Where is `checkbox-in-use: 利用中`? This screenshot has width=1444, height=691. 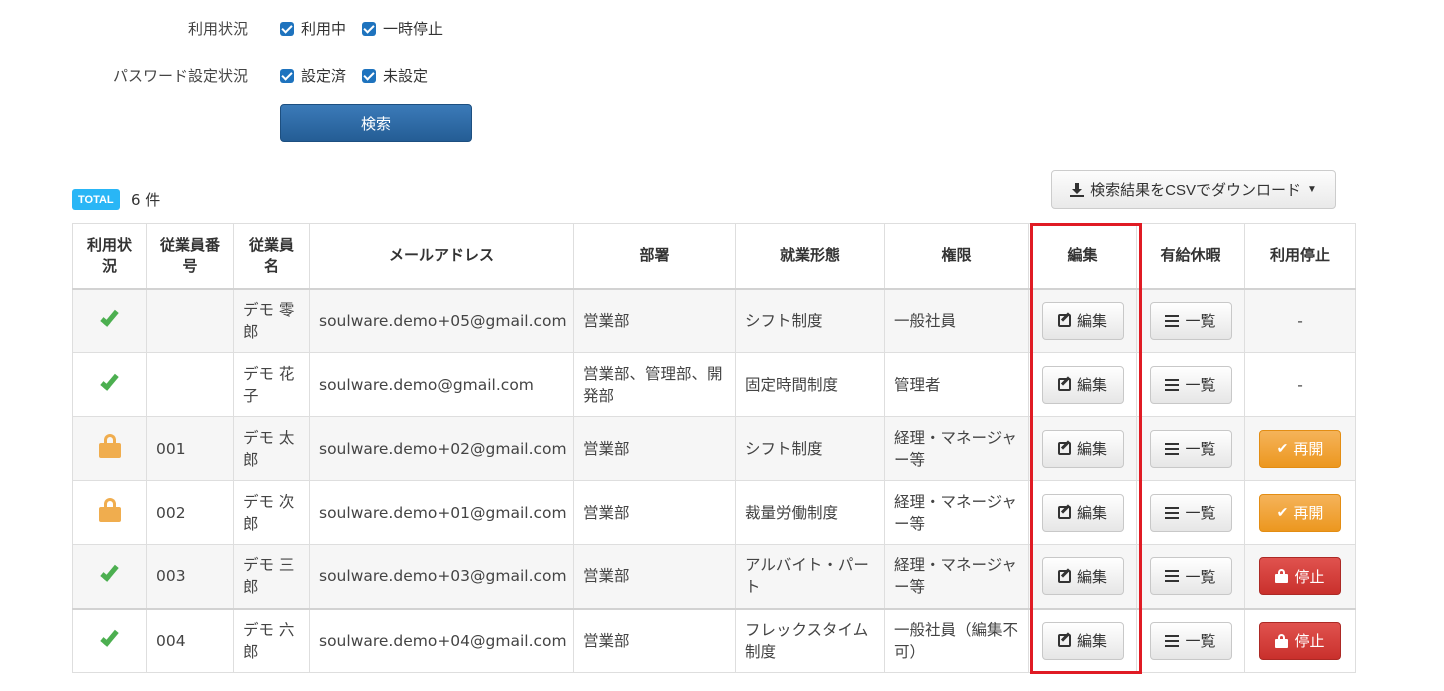
checkbox-in-use: 利用中 is located at coordinates (313, 28).